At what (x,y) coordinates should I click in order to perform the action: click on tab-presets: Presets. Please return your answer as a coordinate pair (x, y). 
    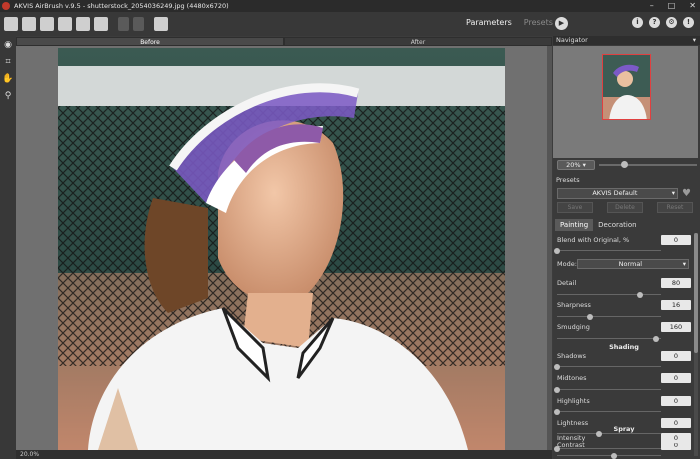
    Looking at the image, I should click on (538, 22).